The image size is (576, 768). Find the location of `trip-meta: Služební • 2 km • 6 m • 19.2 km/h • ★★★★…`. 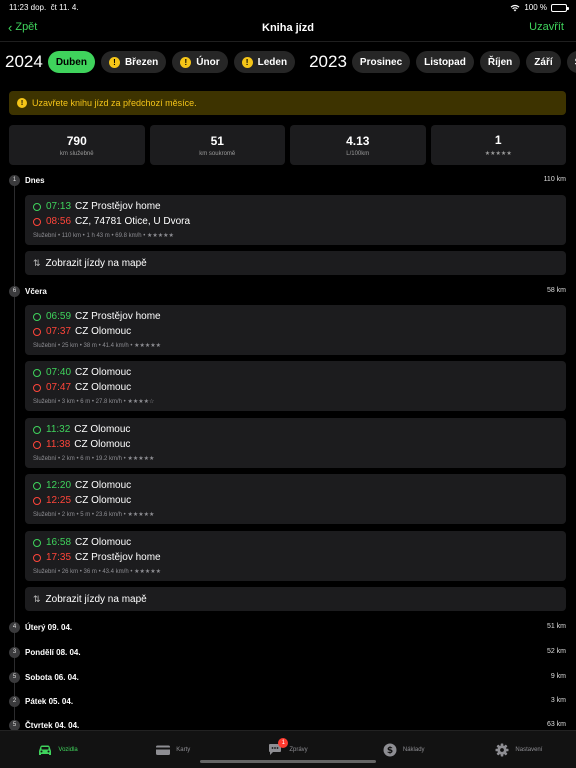

trip-meta: Služební • 2 km • 6 m • 19.2 km/h • ★★★★… is located at coordinates (94, 459).